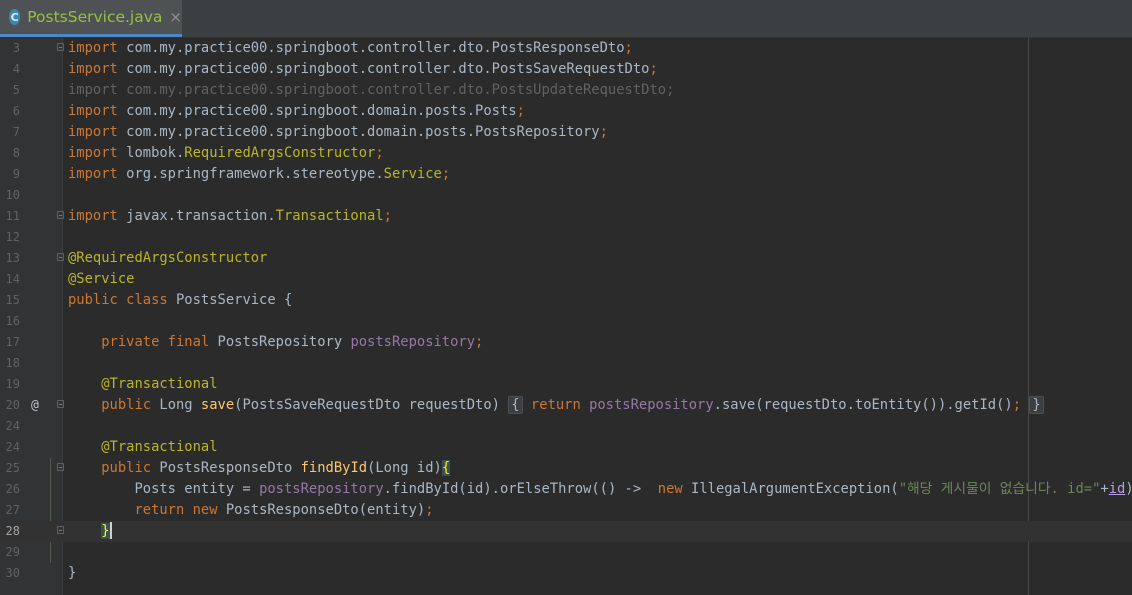  What do you see at coordinates (12, 258) in the screenshot?
I see `line-number: 13` at bounding box center [12, 258].